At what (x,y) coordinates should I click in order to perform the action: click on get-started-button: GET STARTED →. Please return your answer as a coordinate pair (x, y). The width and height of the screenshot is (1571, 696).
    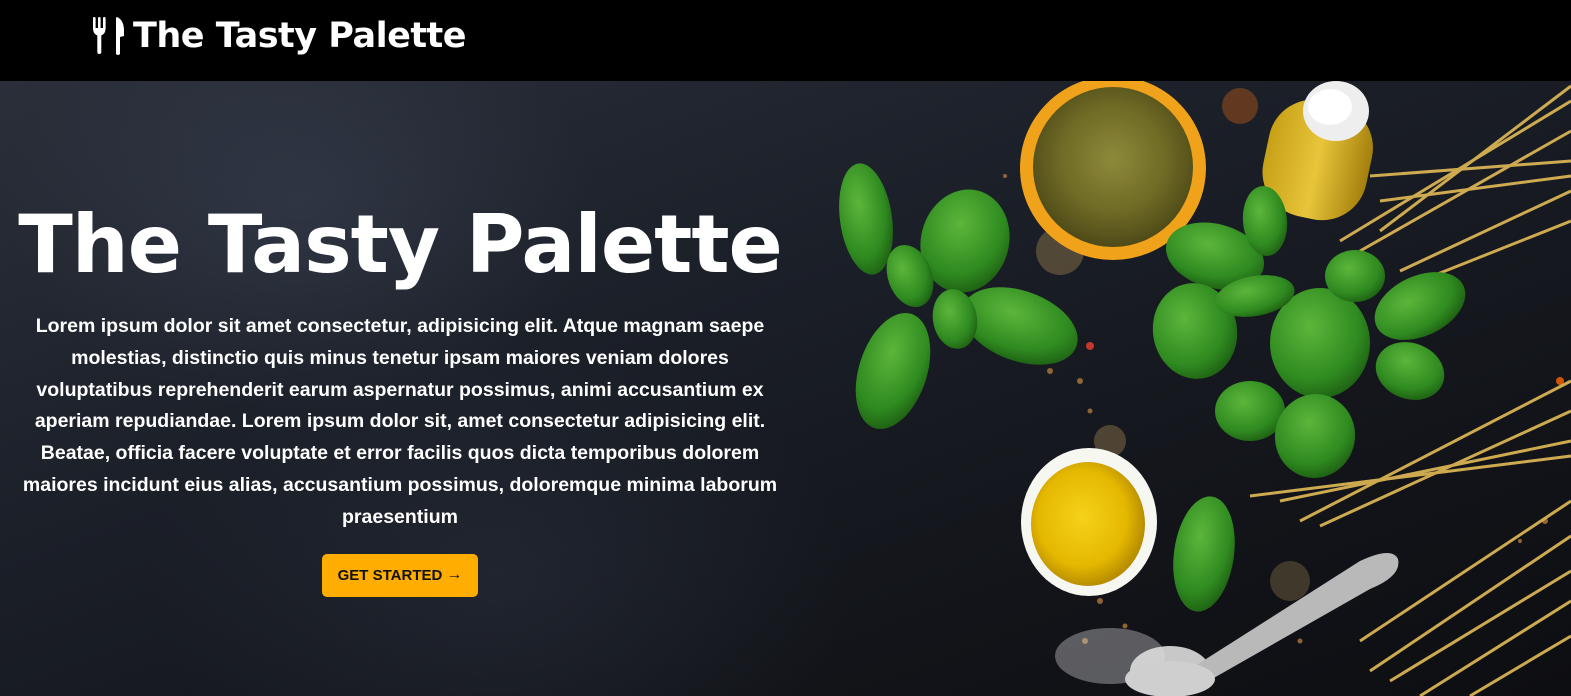
    Looking at the image, I should click on (400, 575).